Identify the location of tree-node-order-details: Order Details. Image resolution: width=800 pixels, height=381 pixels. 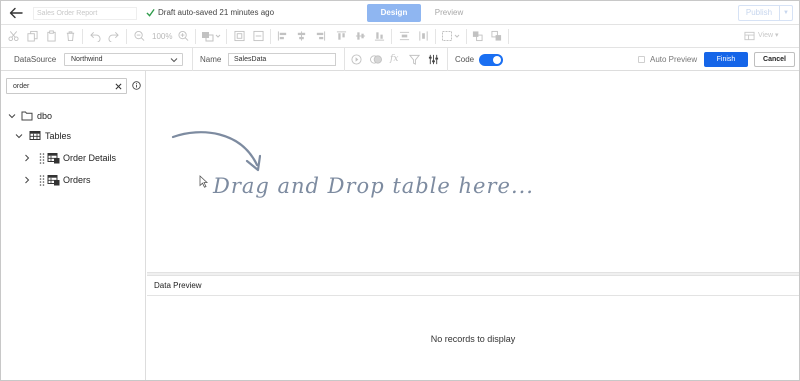
(73, 158).